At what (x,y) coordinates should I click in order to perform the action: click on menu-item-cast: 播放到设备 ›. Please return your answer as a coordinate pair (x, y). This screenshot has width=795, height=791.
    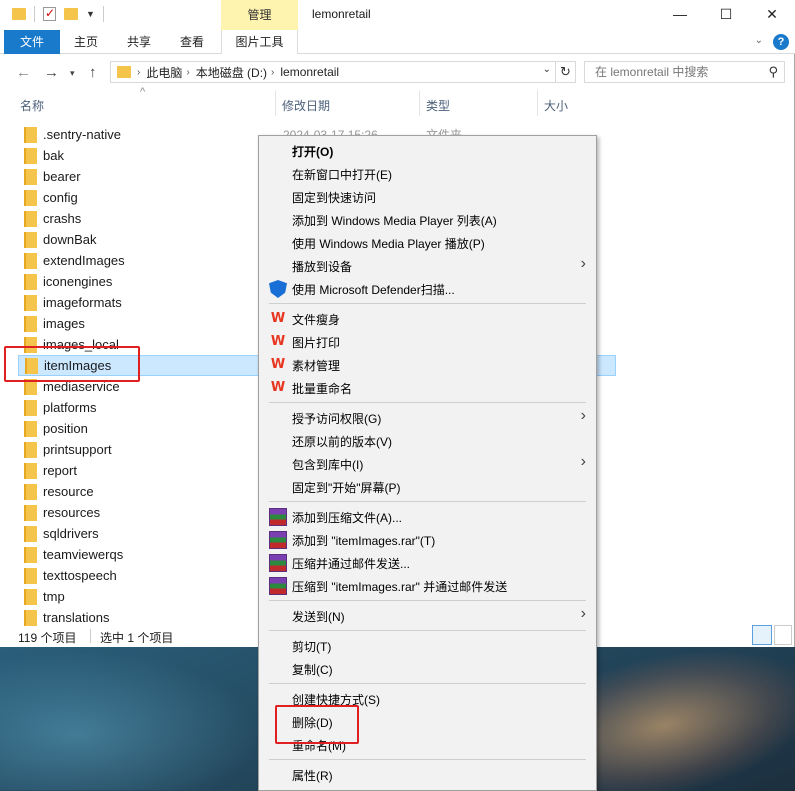
    Looking at the image, I should click on (427, 265).